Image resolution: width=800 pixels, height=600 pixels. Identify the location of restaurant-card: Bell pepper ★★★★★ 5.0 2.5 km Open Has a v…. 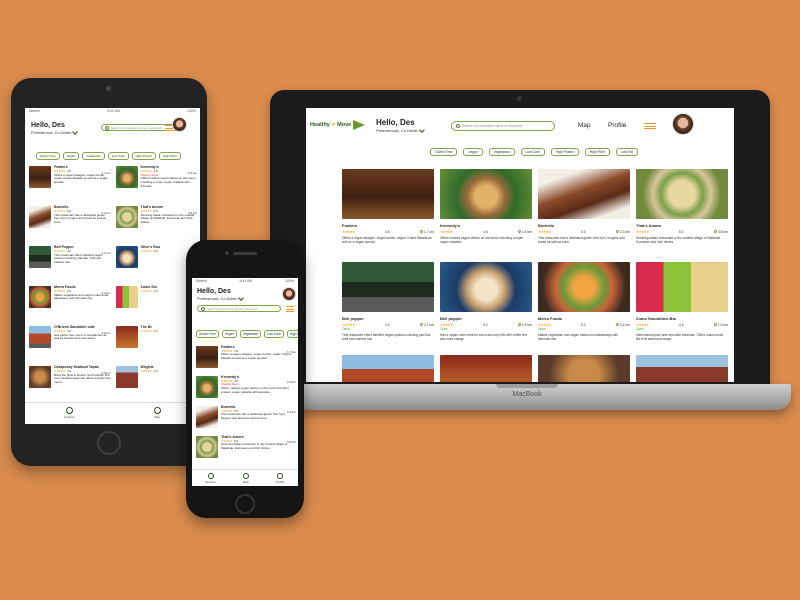
(486, 305).